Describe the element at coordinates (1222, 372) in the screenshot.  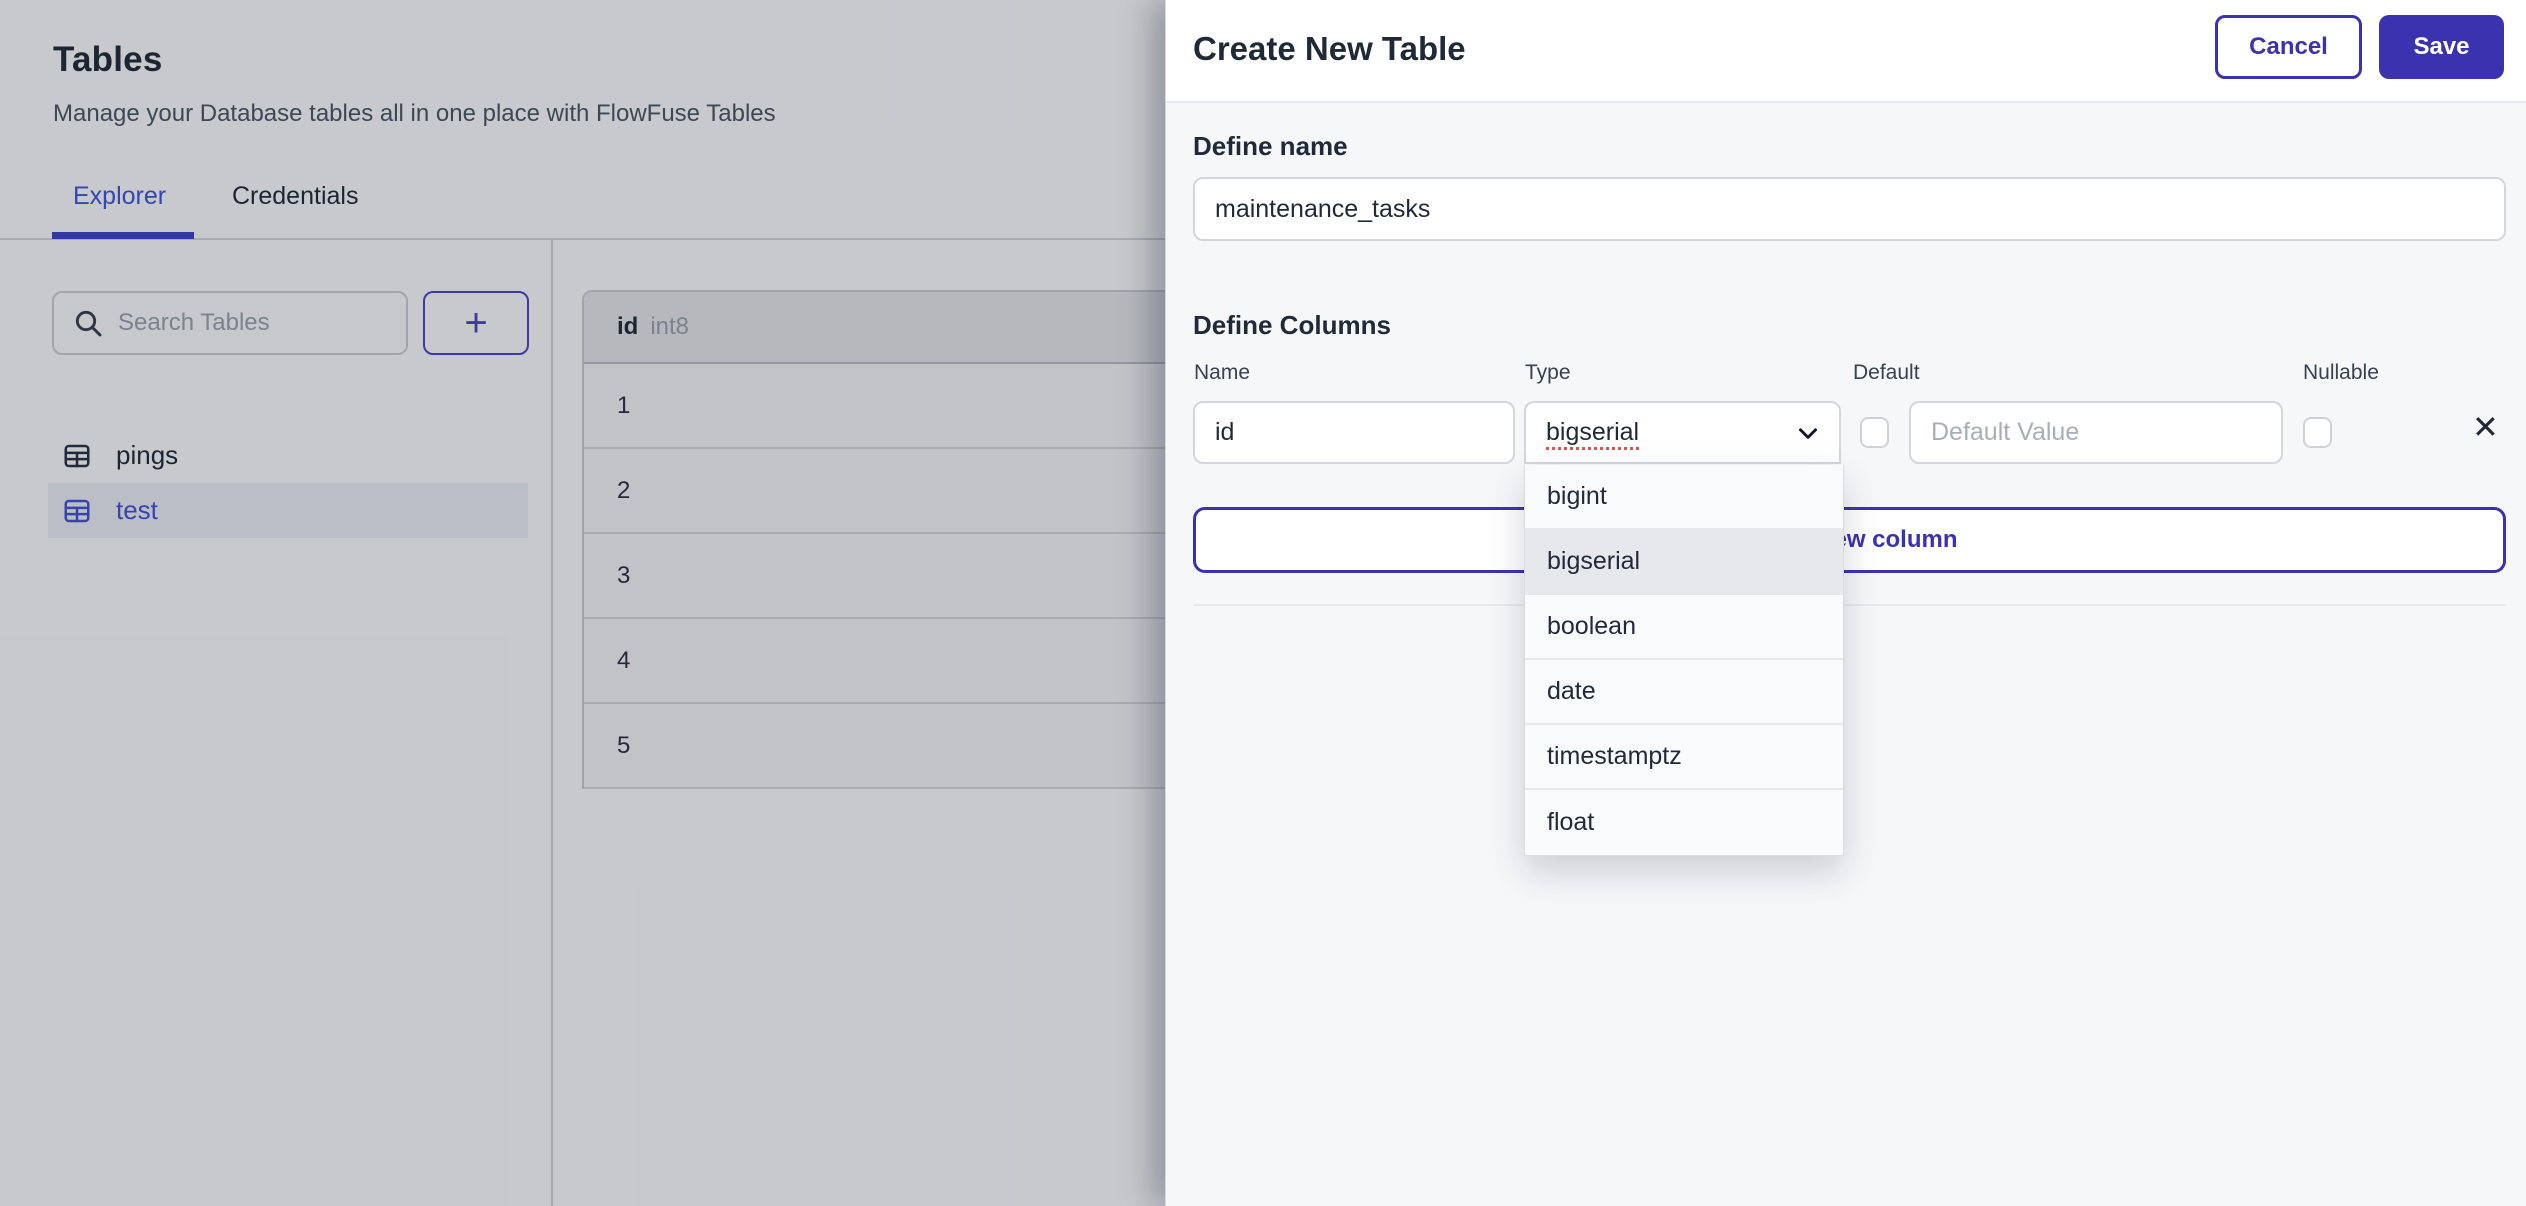
I see `column-label-name: Name` at that location.